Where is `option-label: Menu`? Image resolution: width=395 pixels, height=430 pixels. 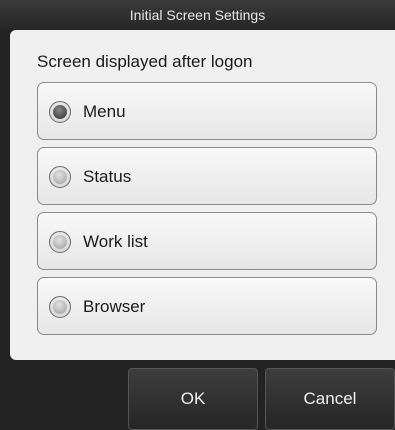 option-label: Menu is located at coordinates (104, 111).